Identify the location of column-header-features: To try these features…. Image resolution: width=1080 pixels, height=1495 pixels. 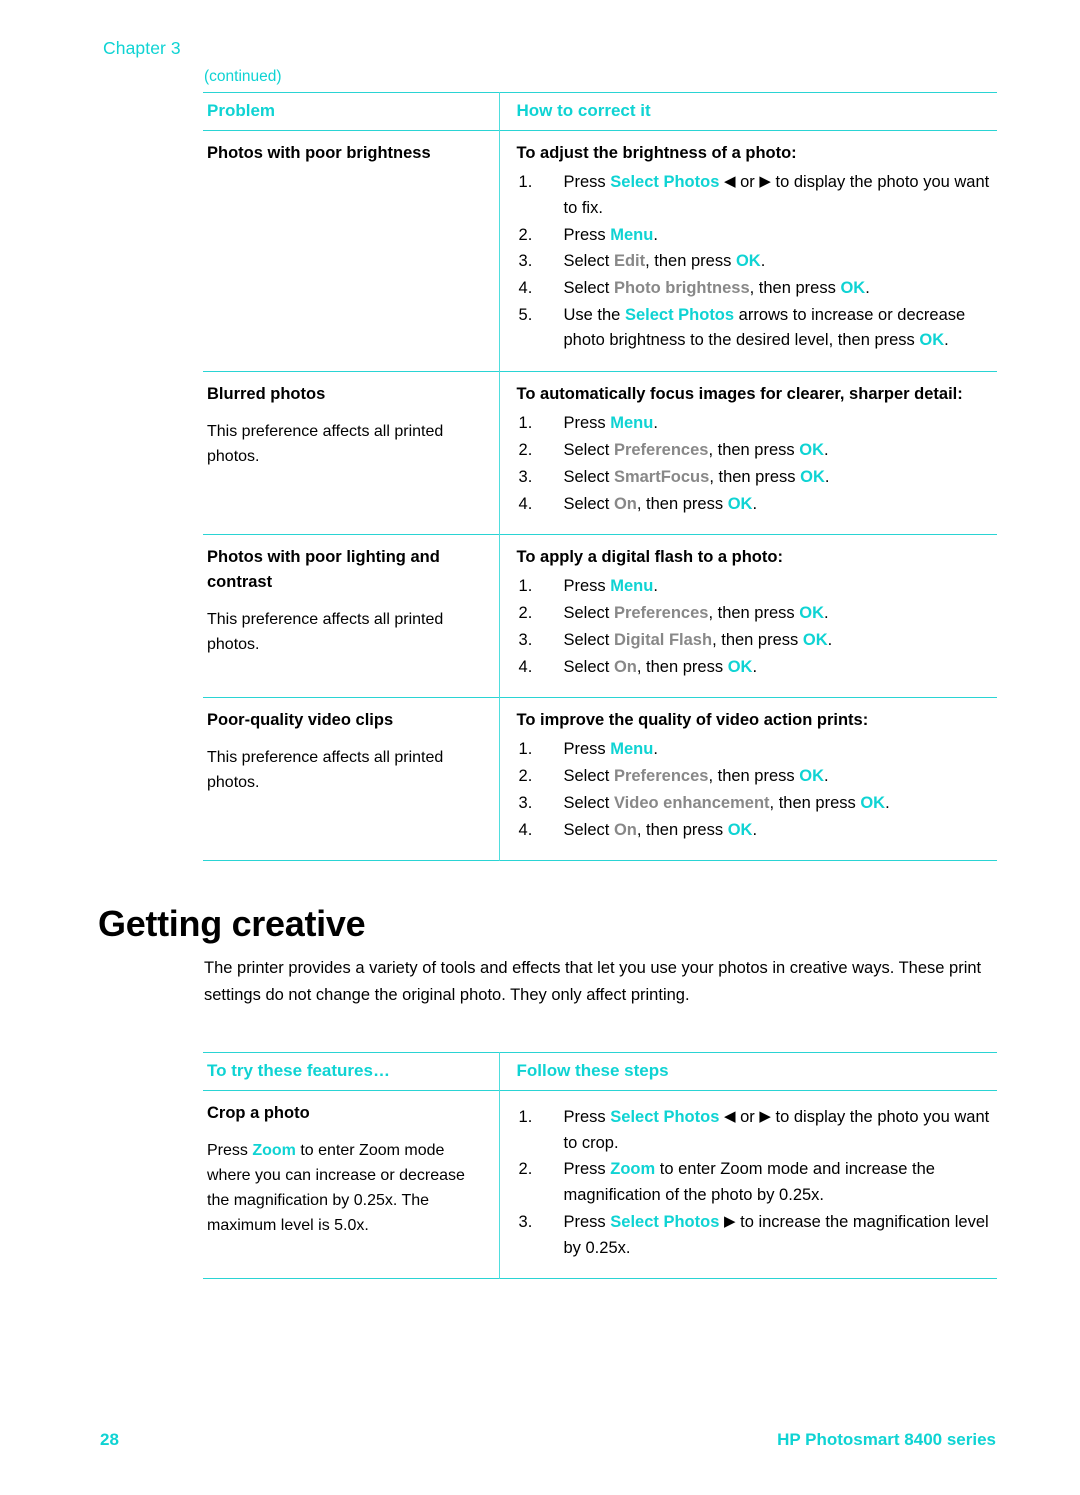
(351, 1072).